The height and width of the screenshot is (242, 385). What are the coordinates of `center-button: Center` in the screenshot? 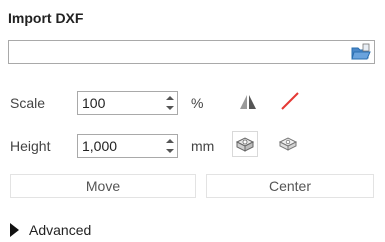 It's located at (290, 186).